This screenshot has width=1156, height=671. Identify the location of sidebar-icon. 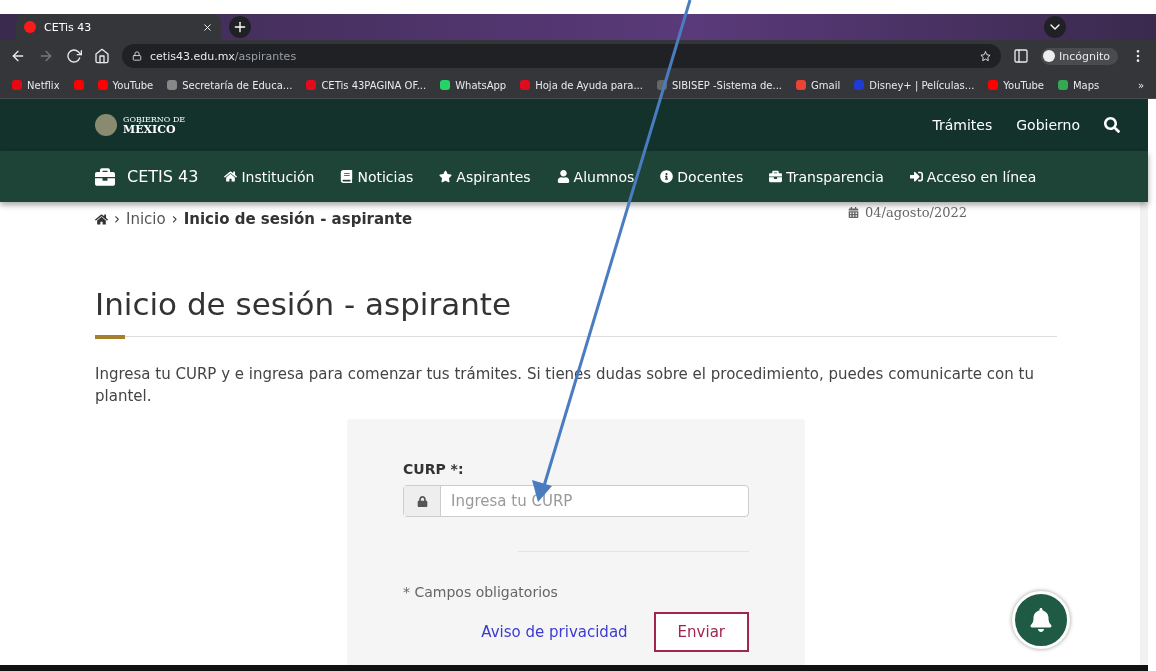
(1020, 56).